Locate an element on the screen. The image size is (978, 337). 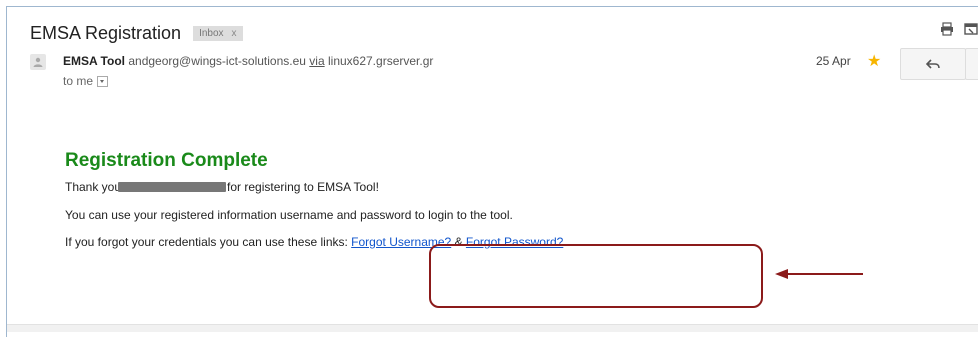
email-date: 25 Apr is located at coordinates (833, 61).